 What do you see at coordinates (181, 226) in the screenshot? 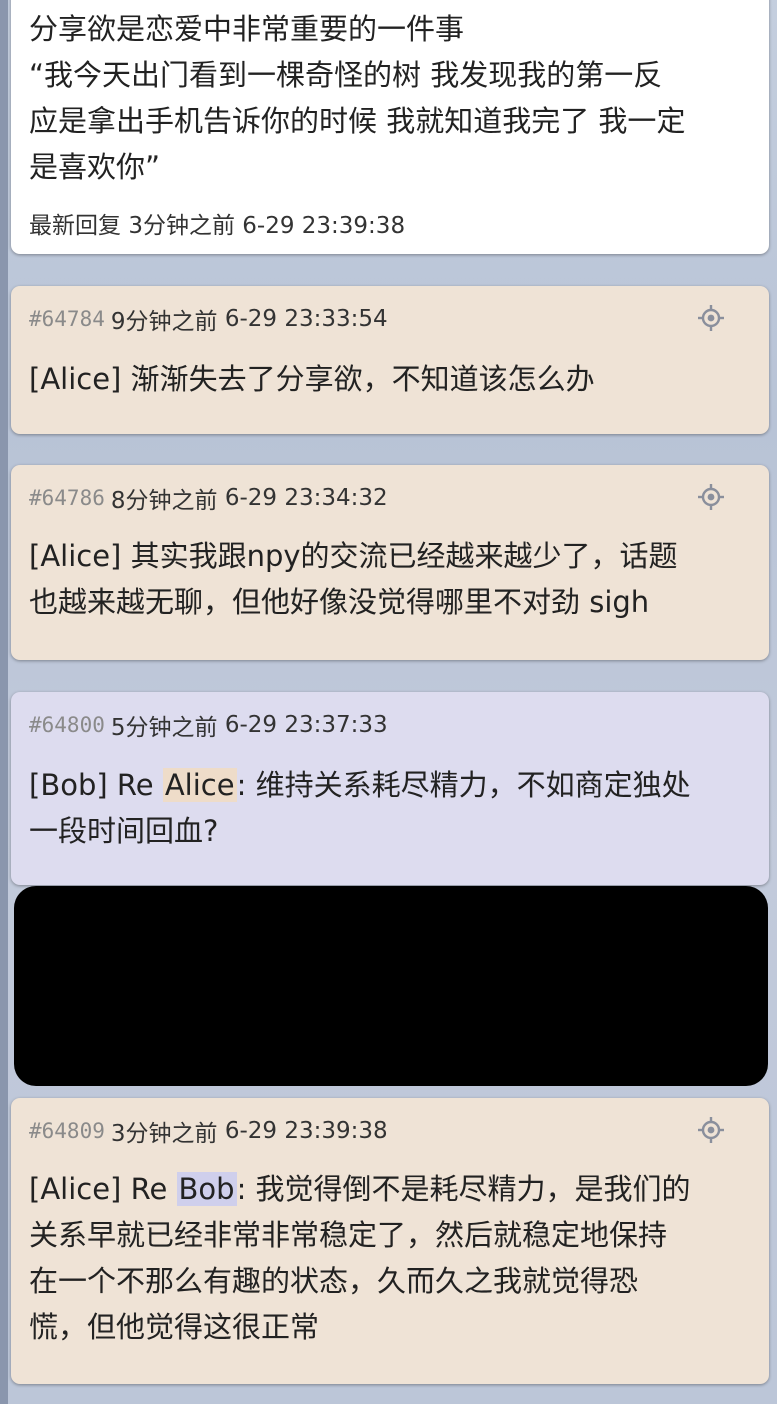
I see `last-reply-ago: 3分钟之前` at bounding box center [181, 226].